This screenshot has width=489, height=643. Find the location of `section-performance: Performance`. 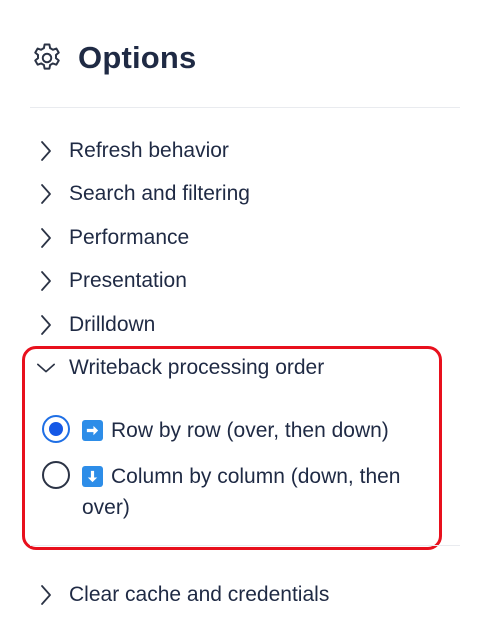

section-performance: Performance is located at coordinates (112, 238).